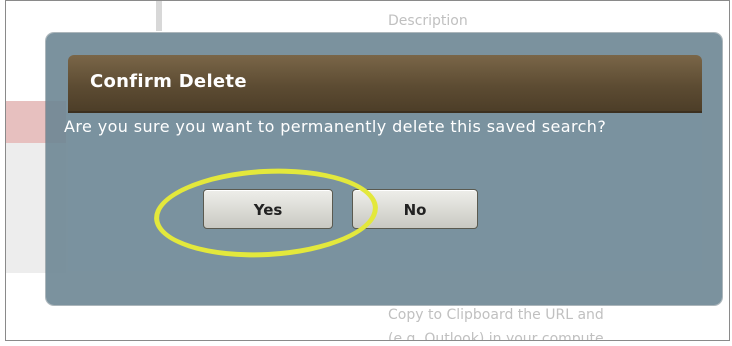  What do you see at coordinates (415, 209) in the screenshot?
I see `no-button: No` at bounding box center [415, 209].